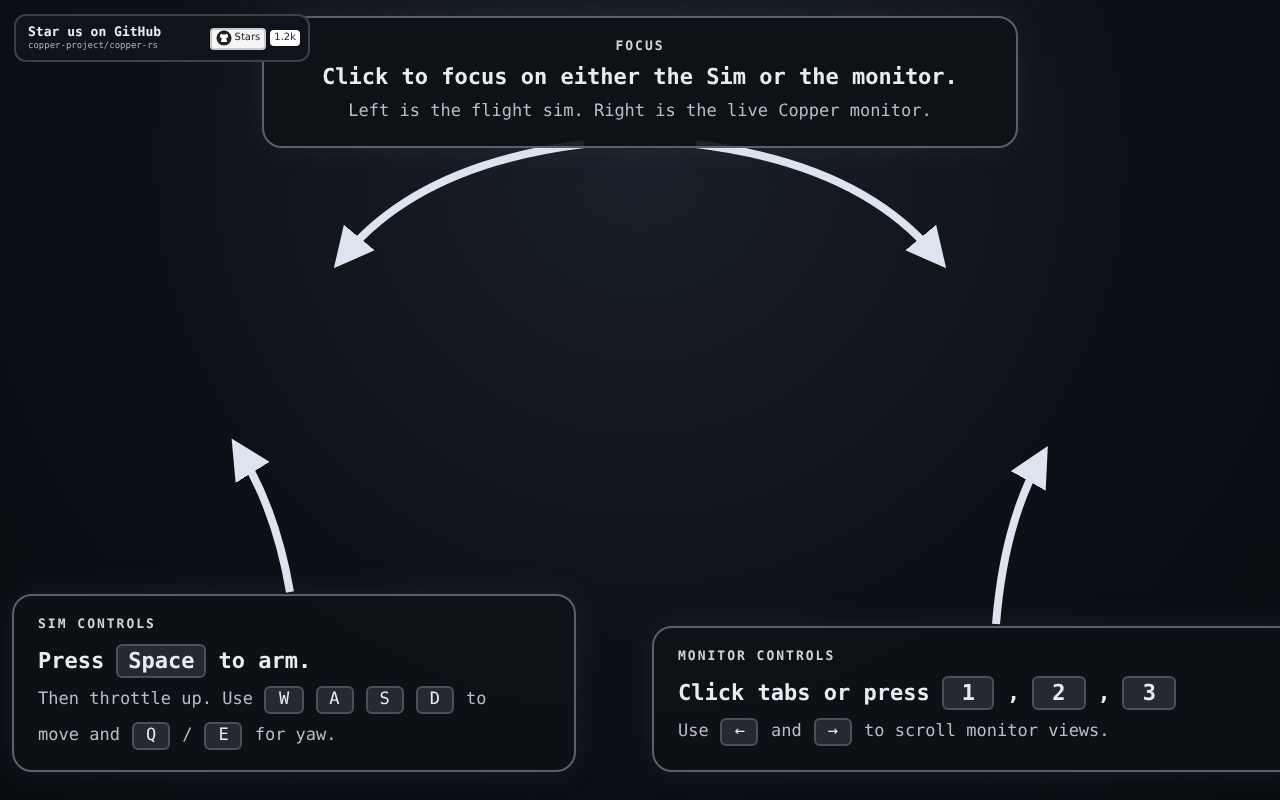 This screenshot has width=1280, height=800. I want to click on key-cap: D, so click(434, 700).